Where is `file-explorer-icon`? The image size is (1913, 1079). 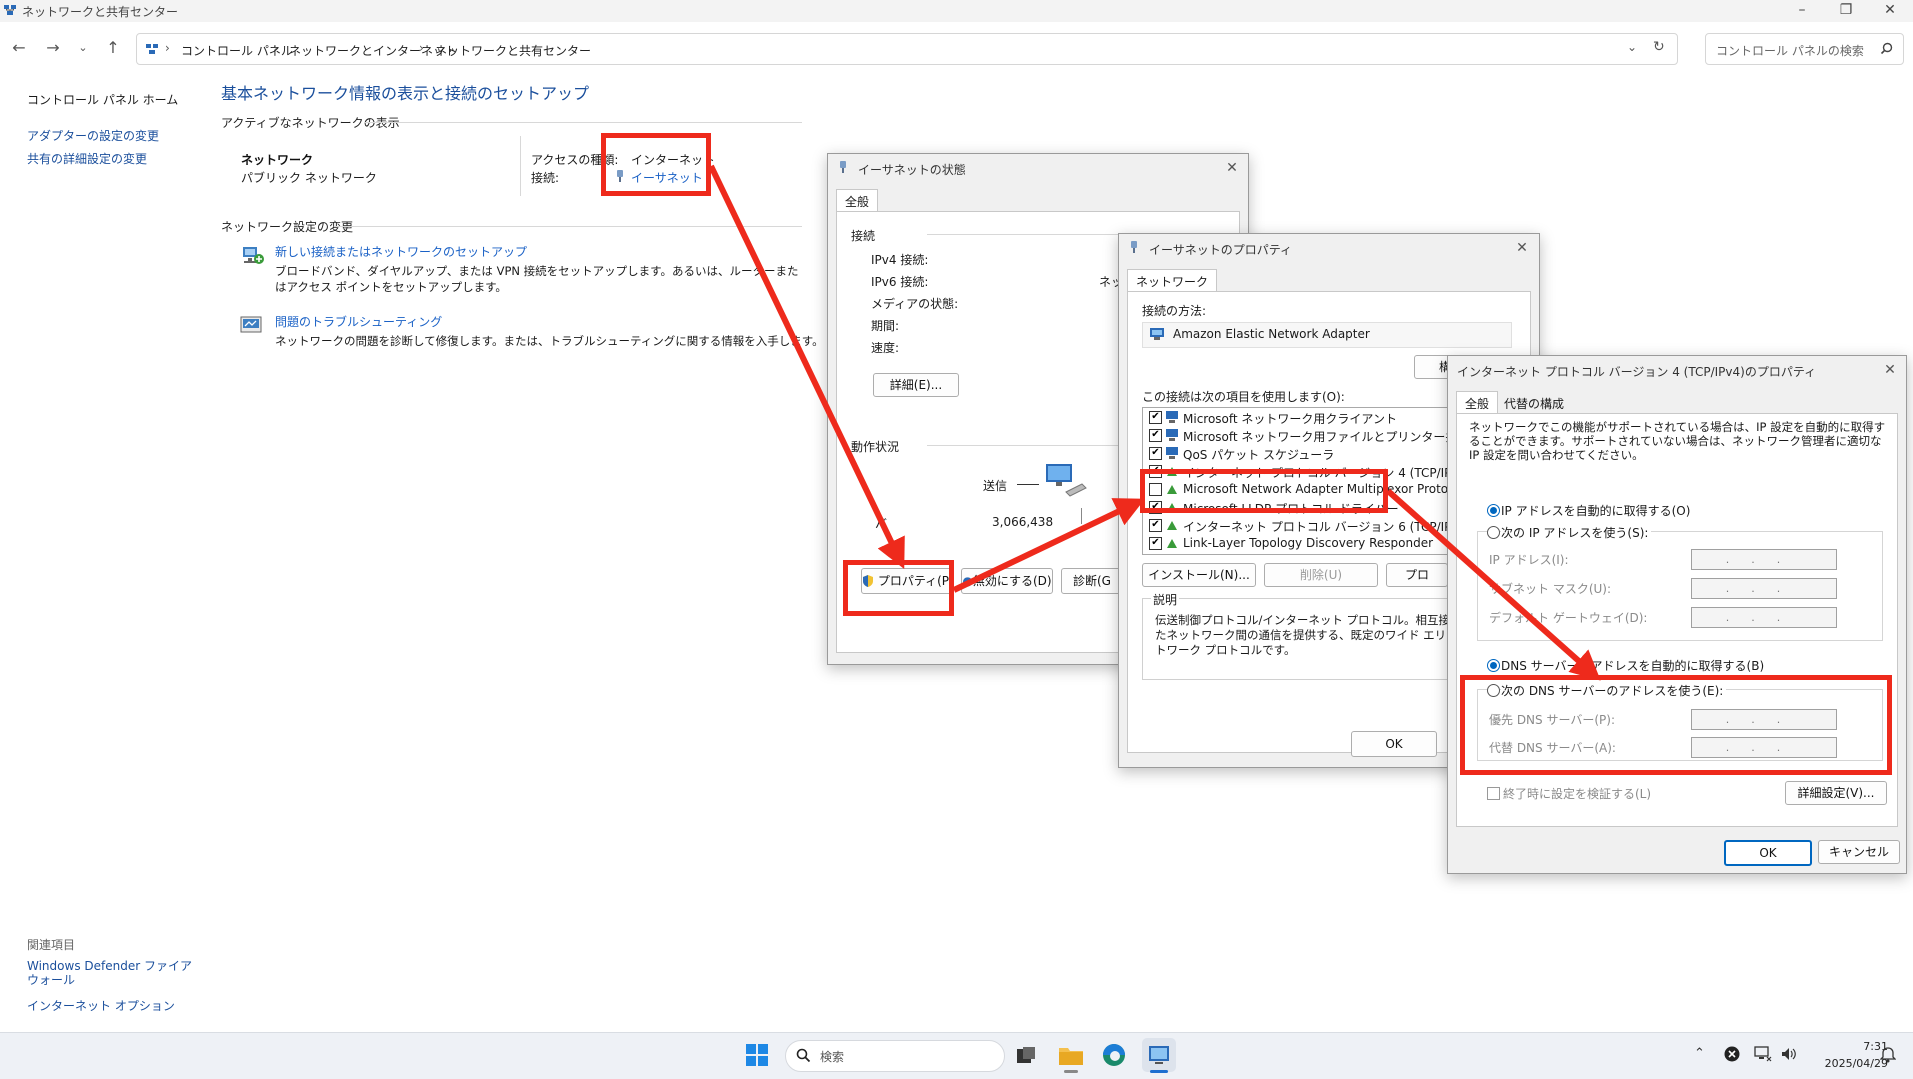 file-explorer-icon is located at coordinates (1071, 1055).